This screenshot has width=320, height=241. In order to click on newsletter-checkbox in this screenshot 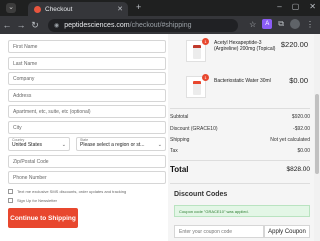, I will do `click(10, 200)`.